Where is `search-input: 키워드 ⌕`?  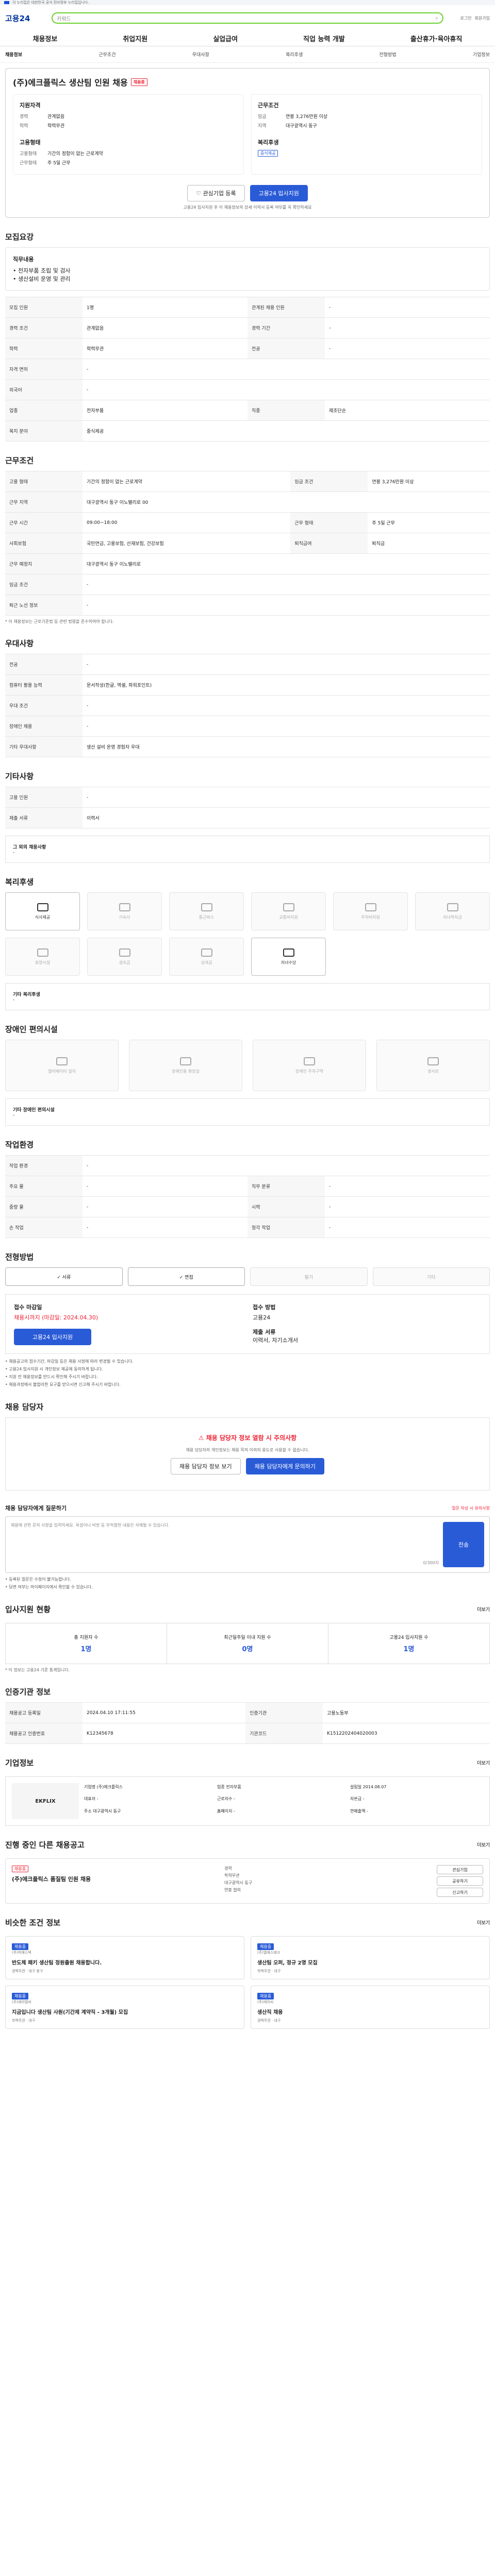
search-input: 키워드 ⌕ is located at coordinates (247, 18).